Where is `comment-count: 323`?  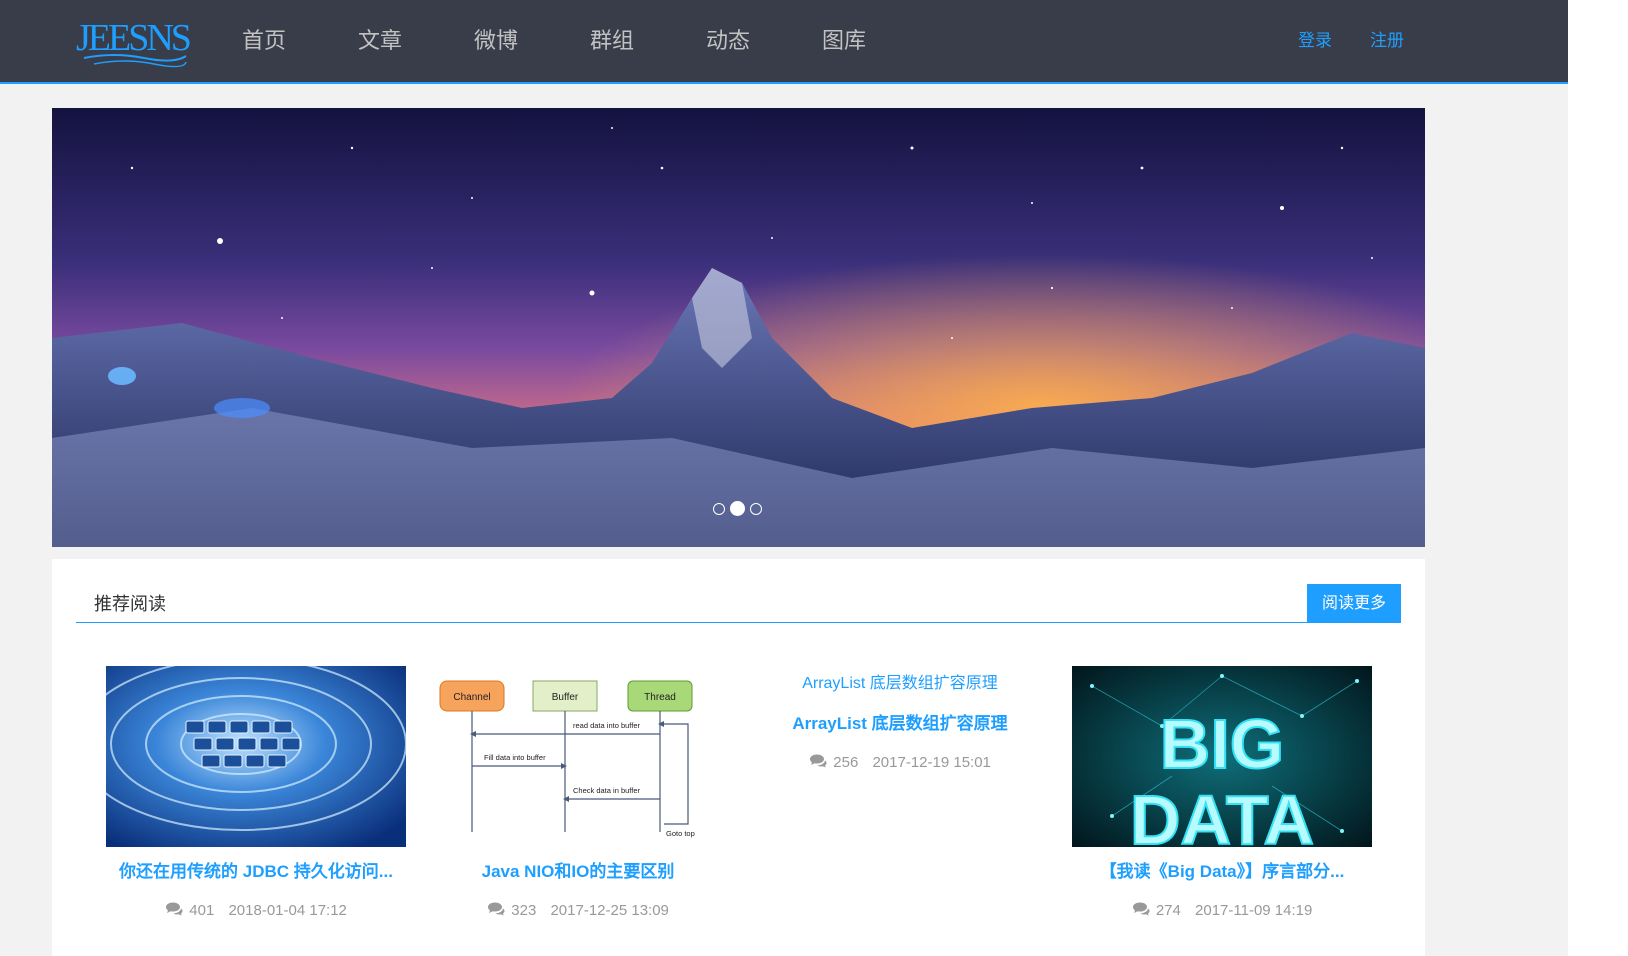 comment-count: 323 is located at coordinates (524, 910).